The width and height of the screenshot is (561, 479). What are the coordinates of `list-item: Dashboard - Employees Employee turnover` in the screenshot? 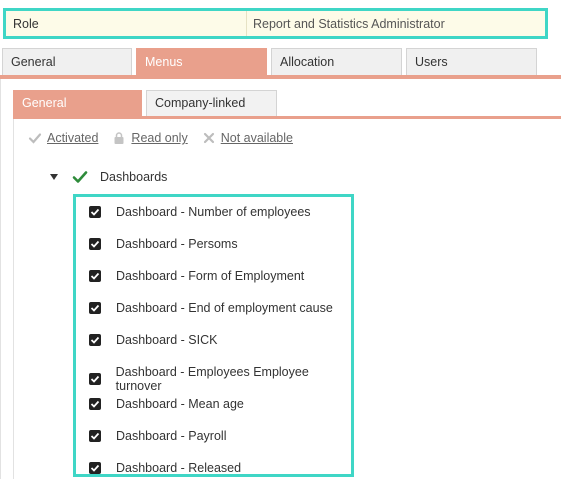 It's located at (220, 379).